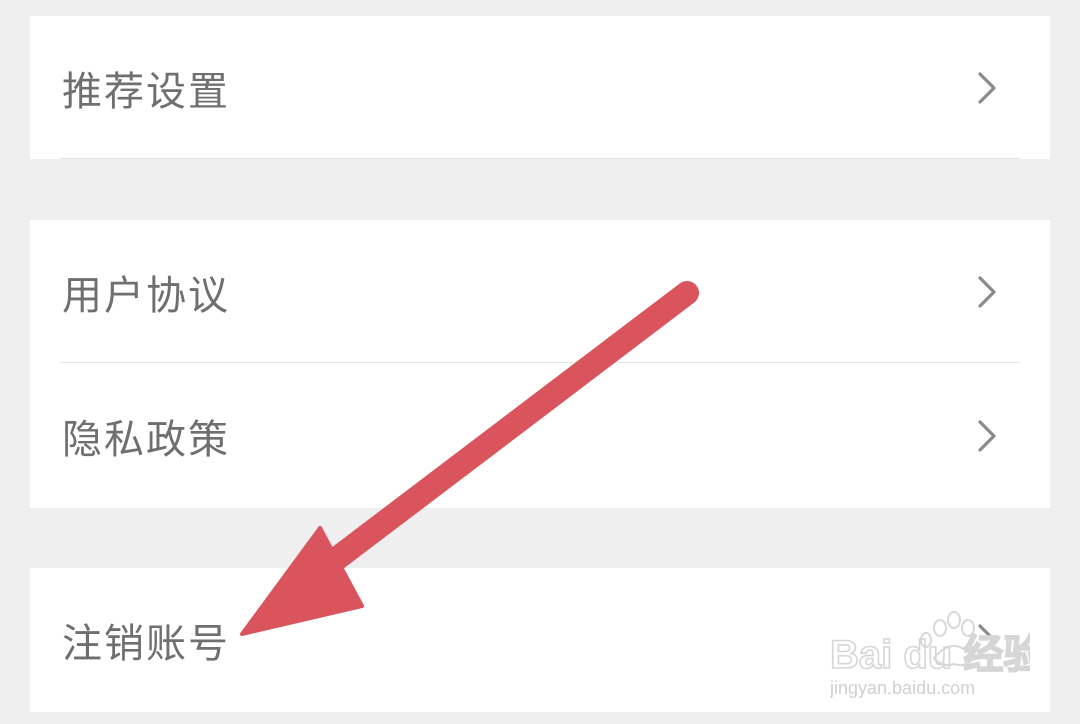 Image resolution: width=1080 pixels, height=724 pixels. Describe the element at coordinates (146, 440) in the screenshot. I see `privacy-policy-label: 隐私政策` at that location.